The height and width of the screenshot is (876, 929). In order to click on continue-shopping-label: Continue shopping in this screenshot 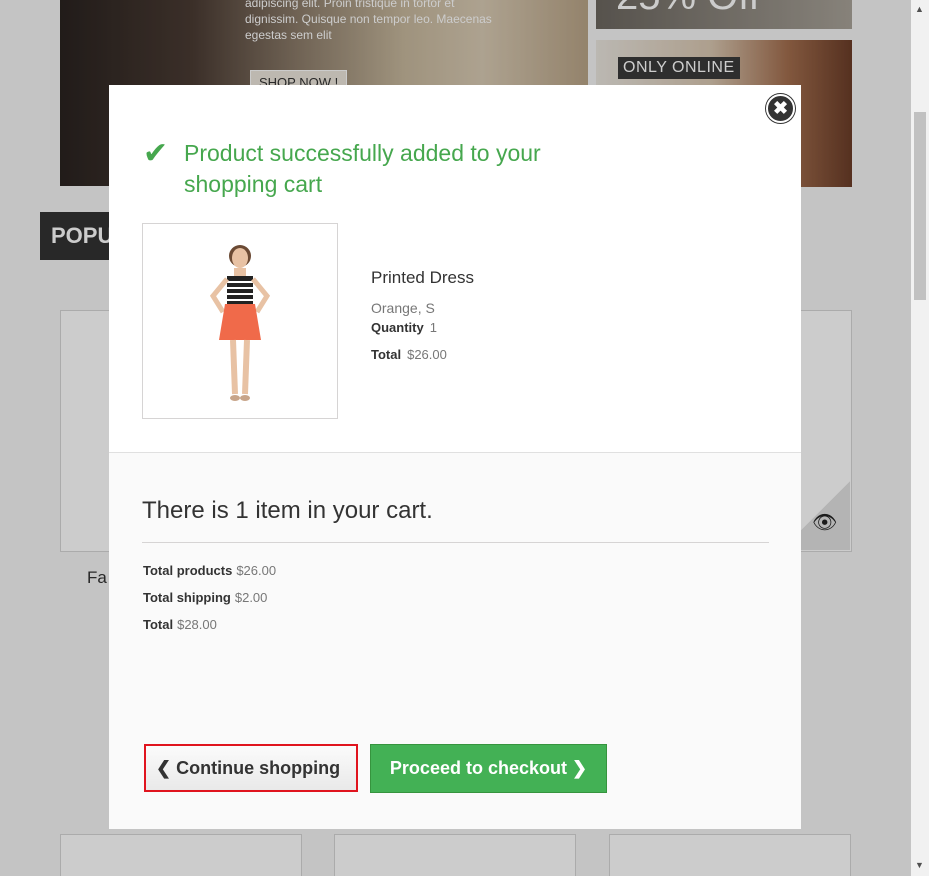, I will do `click(258, 768)`.